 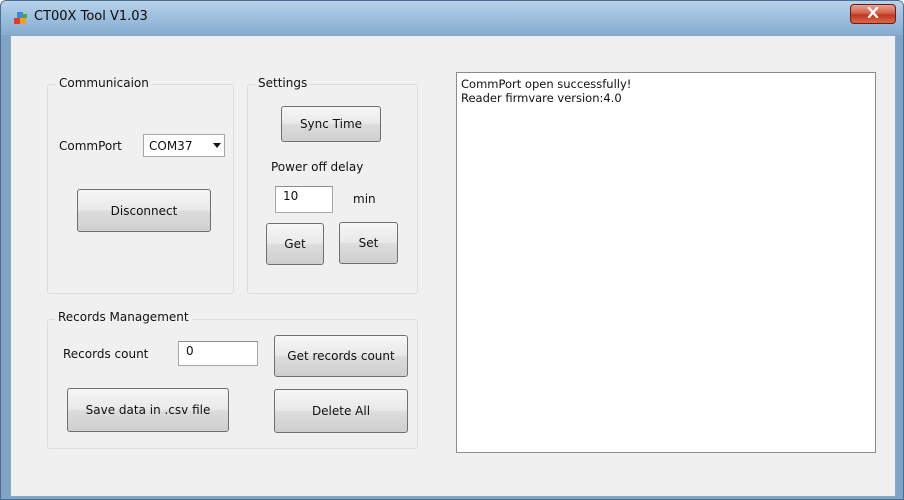 I want to click on close-icon, so click(x=873, y=13).